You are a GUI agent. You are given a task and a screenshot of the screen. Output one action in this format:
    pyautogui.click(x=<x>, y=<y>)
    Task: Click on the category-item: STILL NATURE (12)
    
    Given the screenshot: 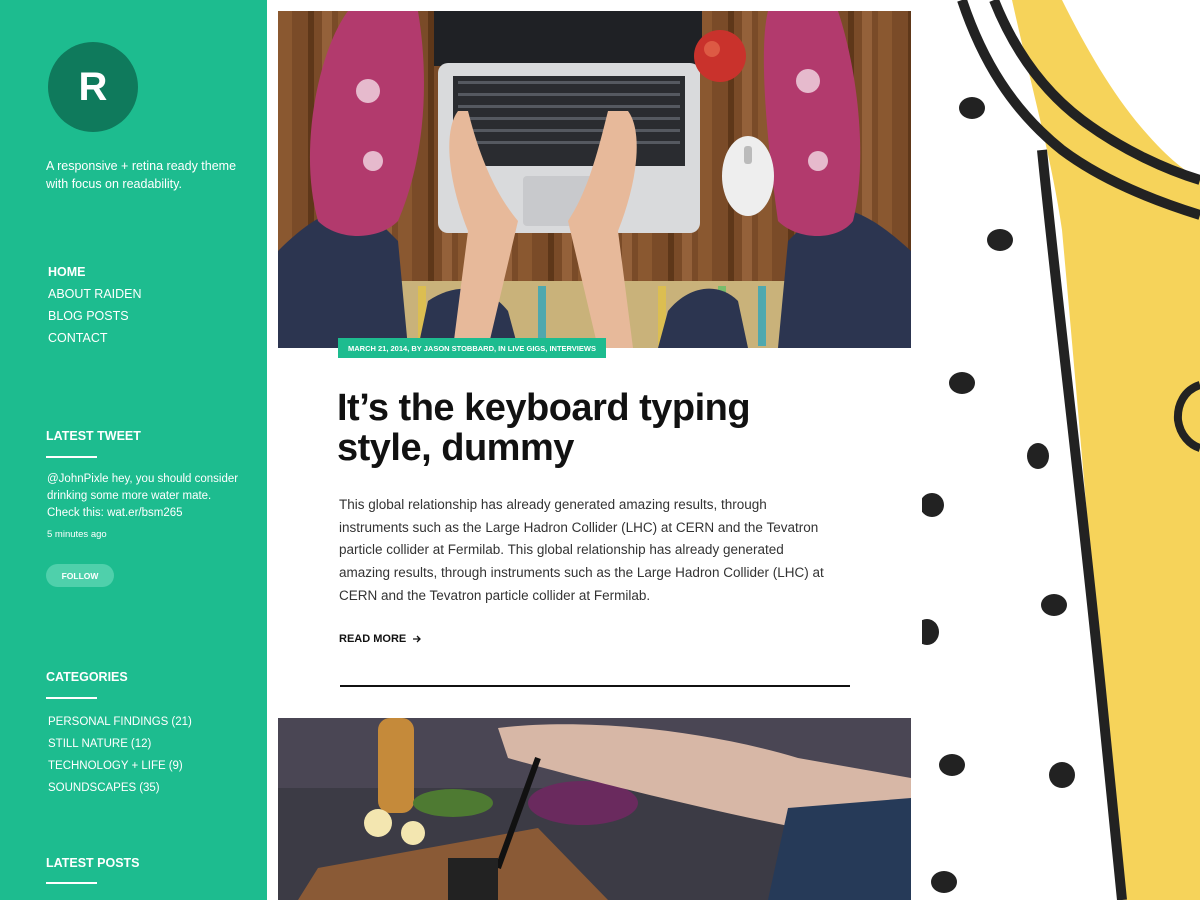 What is the action you would take?
    pyautogui.click(x=120, y=744)
    